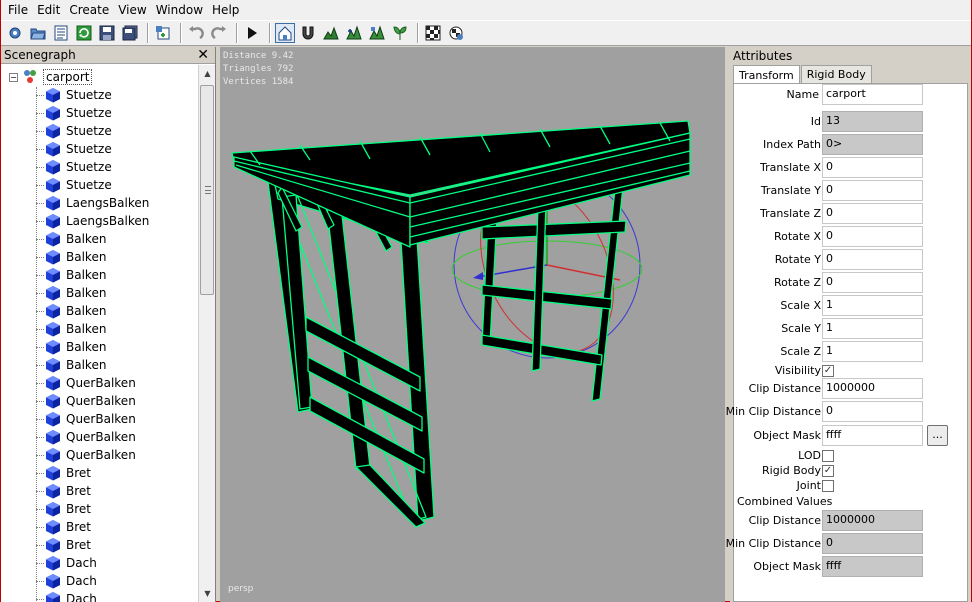 This screenshot has width=972, height=602. What do you see at coordinates (331, 33) in the screenshot?
I see `terrain-icon` at bounding box center [331, 33].